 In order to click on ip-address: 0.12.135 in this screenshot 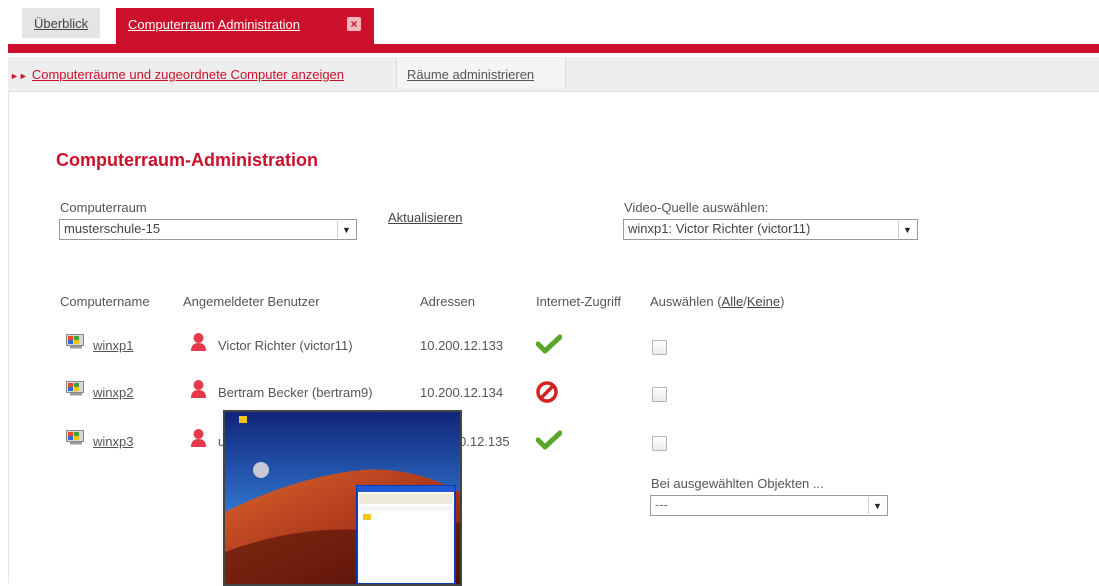, I will do `click(484, 441)`.